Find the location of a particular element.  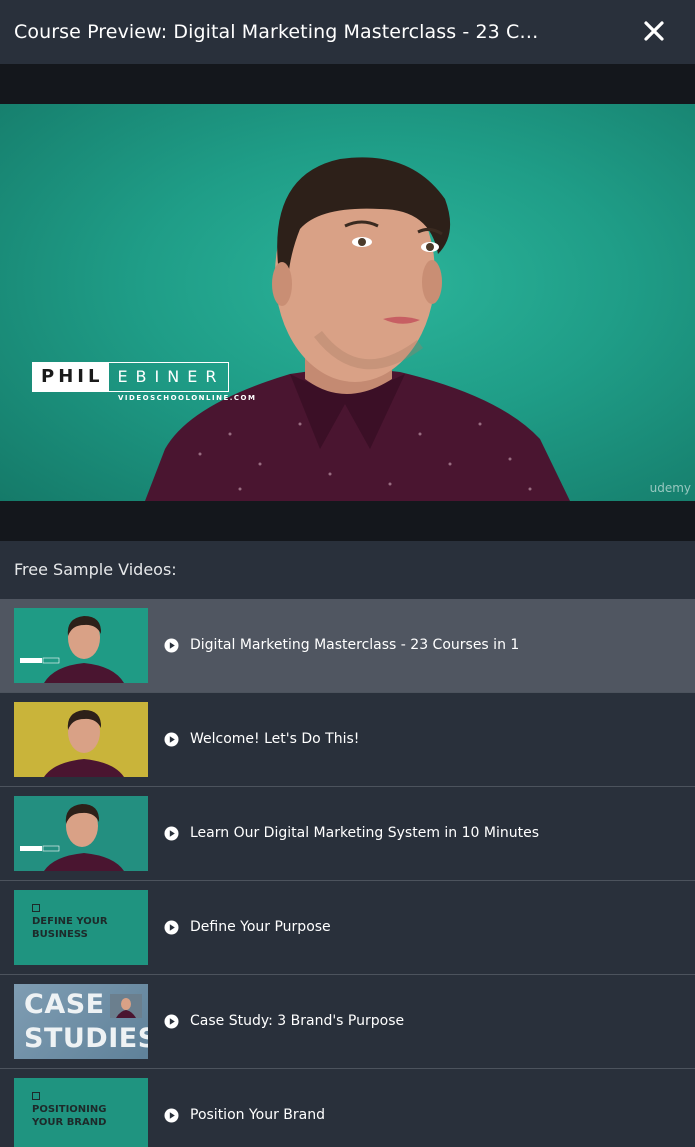

video-title: Define Your Purpose is located at coordinates (260, 927).